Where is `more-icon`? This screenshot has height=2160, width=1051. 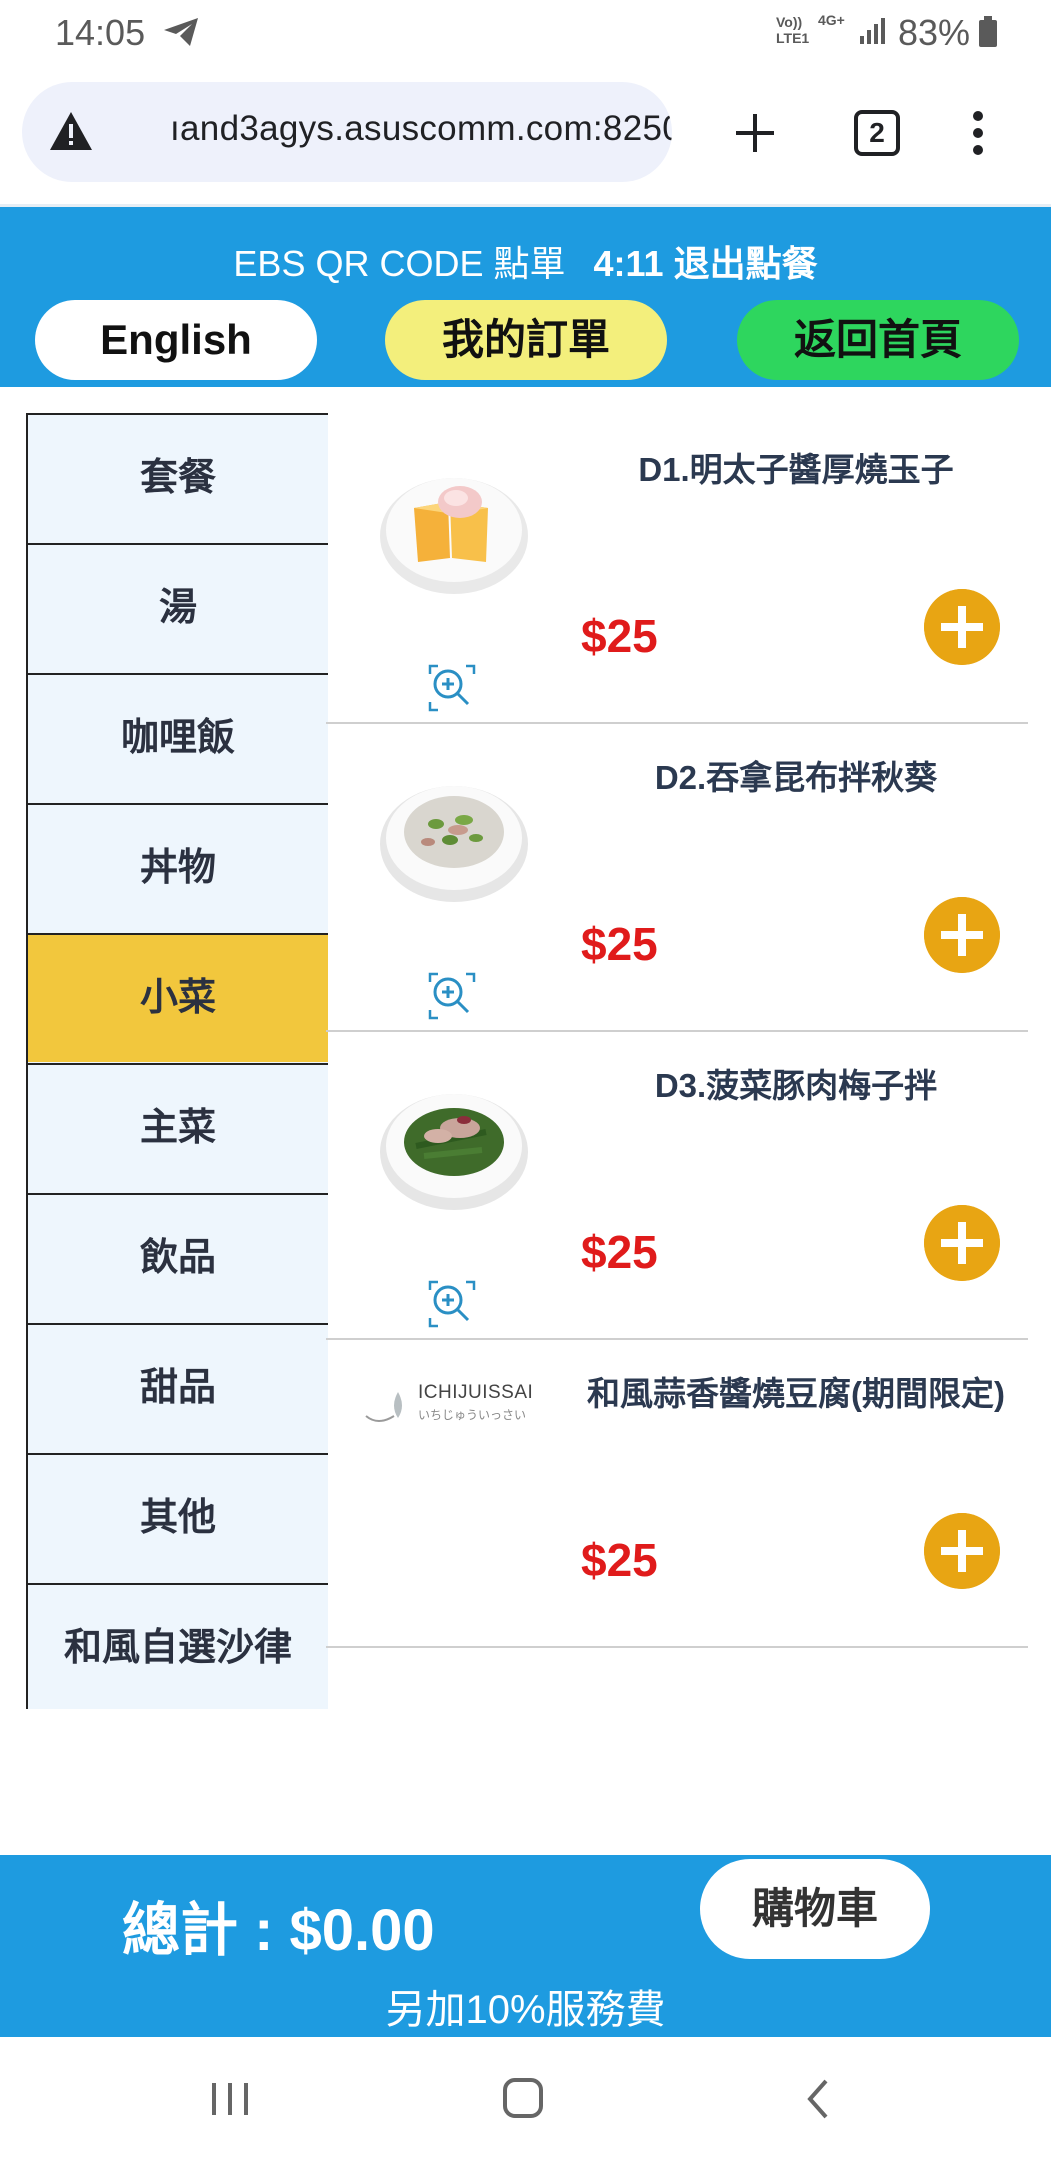 more-icon is located at coordinates (978, 133).